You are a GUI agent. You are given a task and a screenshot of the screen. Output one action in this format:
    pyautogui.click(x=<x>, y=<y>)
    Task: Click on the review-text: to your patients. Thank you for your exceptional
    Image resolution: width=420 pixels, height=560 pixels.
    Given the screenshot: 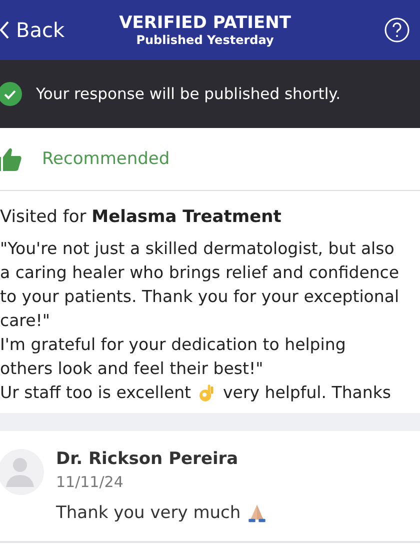 What is the action you would take?
    pyautogui.click(x=200, y=297)
    